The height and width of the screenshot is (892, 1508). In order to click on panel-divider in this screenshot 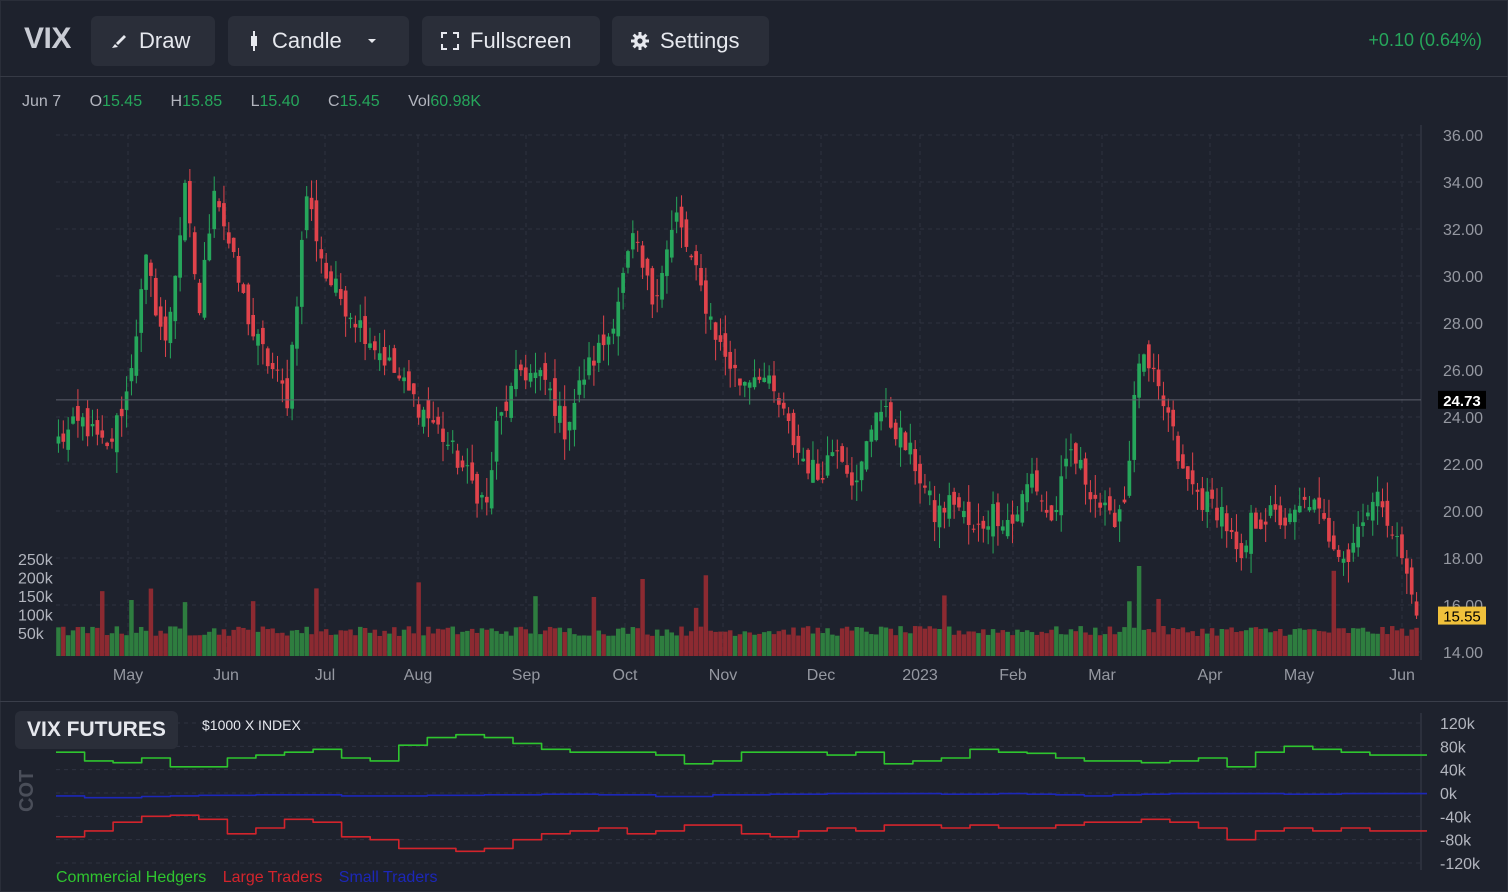, I will do `click(754, 701)`.